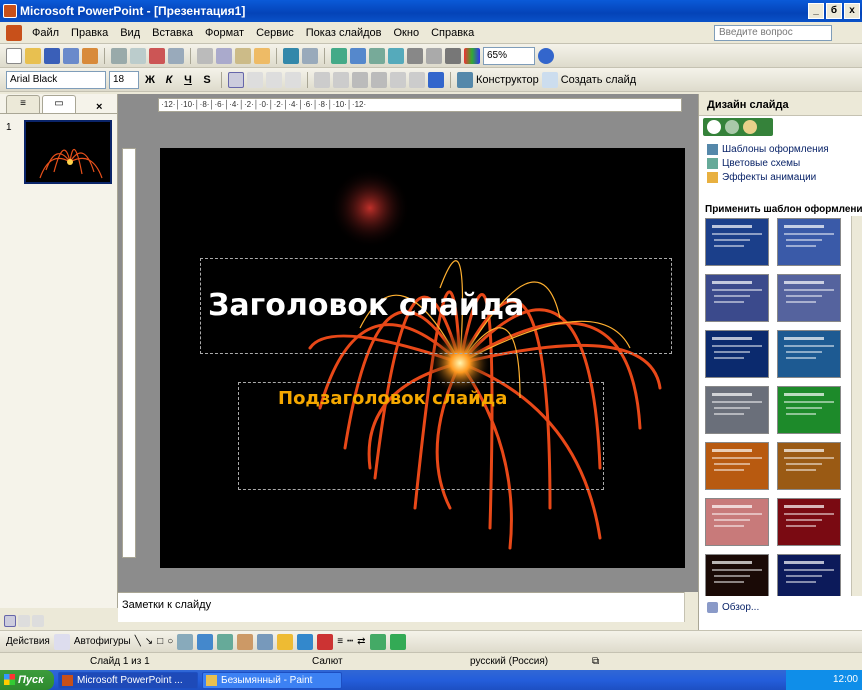 The height and width of the screenshot is (690, 862). I want to click on picture-icon, so click(265, 641).